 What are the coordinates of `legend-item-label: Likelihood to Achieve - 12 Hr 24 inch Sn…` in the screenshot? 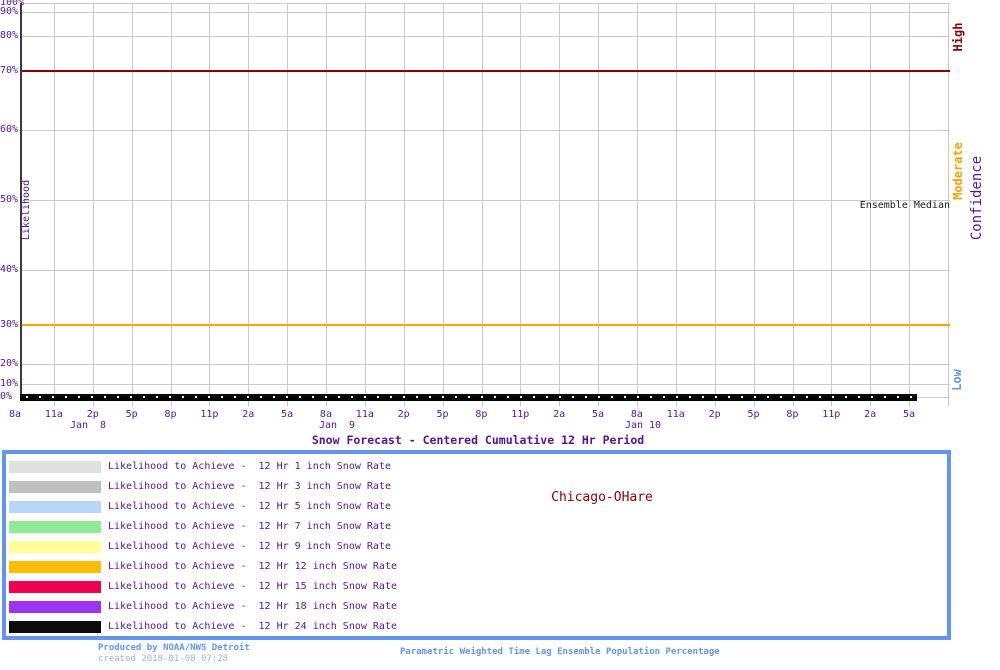 It's located at (252, 626).